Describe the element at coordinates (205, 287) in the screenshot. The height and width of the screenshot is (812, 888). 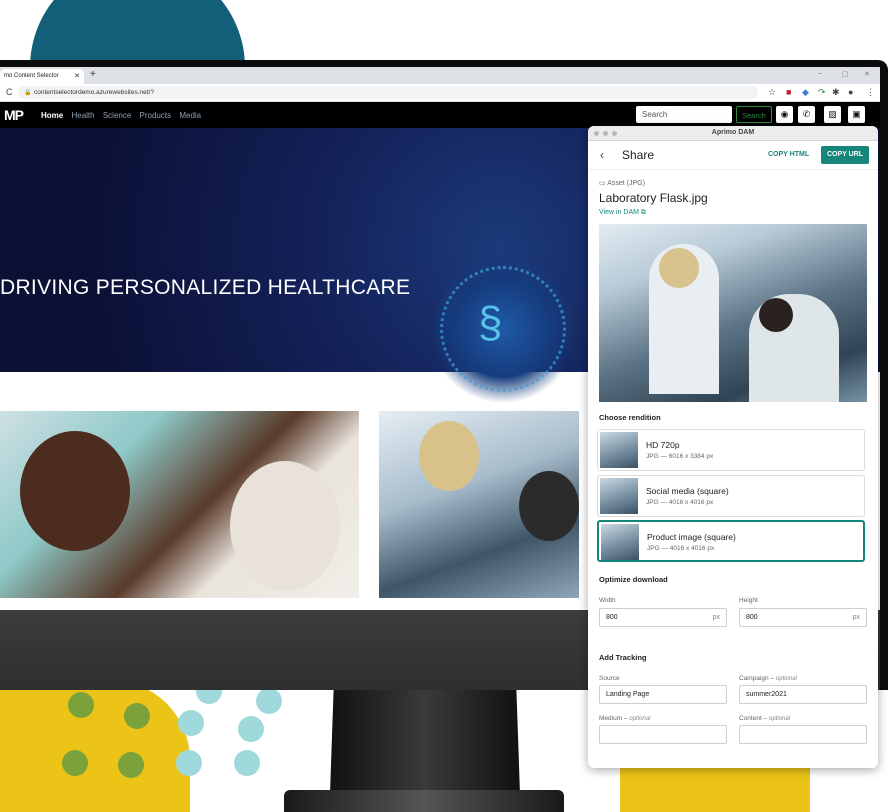
I see `hero-title: DRIVING PERSONALIZED HEALTHCARE` at that location.